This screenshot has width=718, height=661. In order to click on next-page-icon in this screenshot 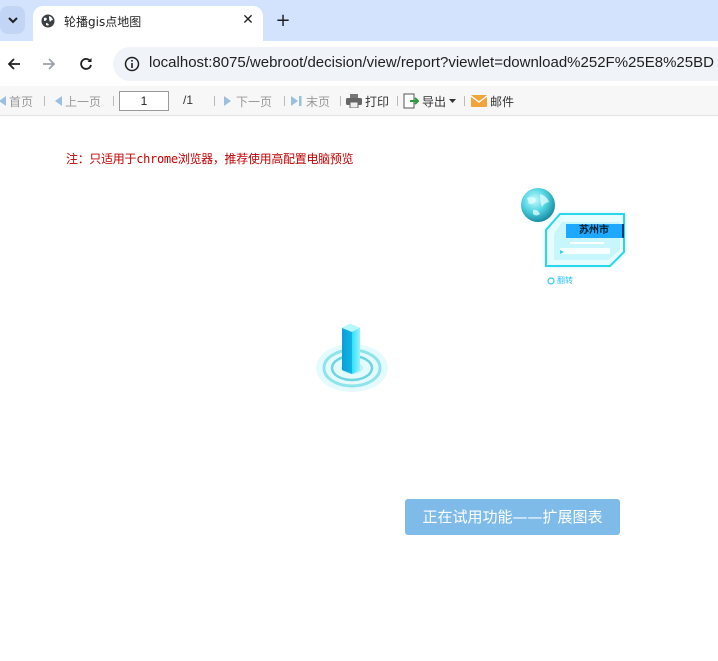, I will do `click(227, 101)`.